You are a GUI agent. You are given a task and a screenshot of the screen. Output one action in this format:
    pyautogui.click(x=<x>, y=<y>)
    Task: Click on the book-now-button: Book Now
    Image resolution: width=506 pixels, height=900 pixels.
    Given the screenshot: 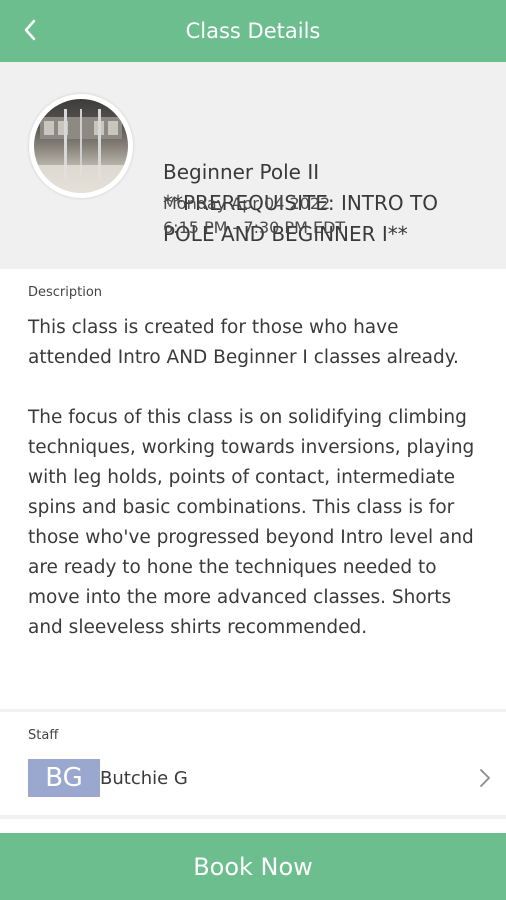 What is the action you would take?
    pyautogui.click(x=253, y=866)
    